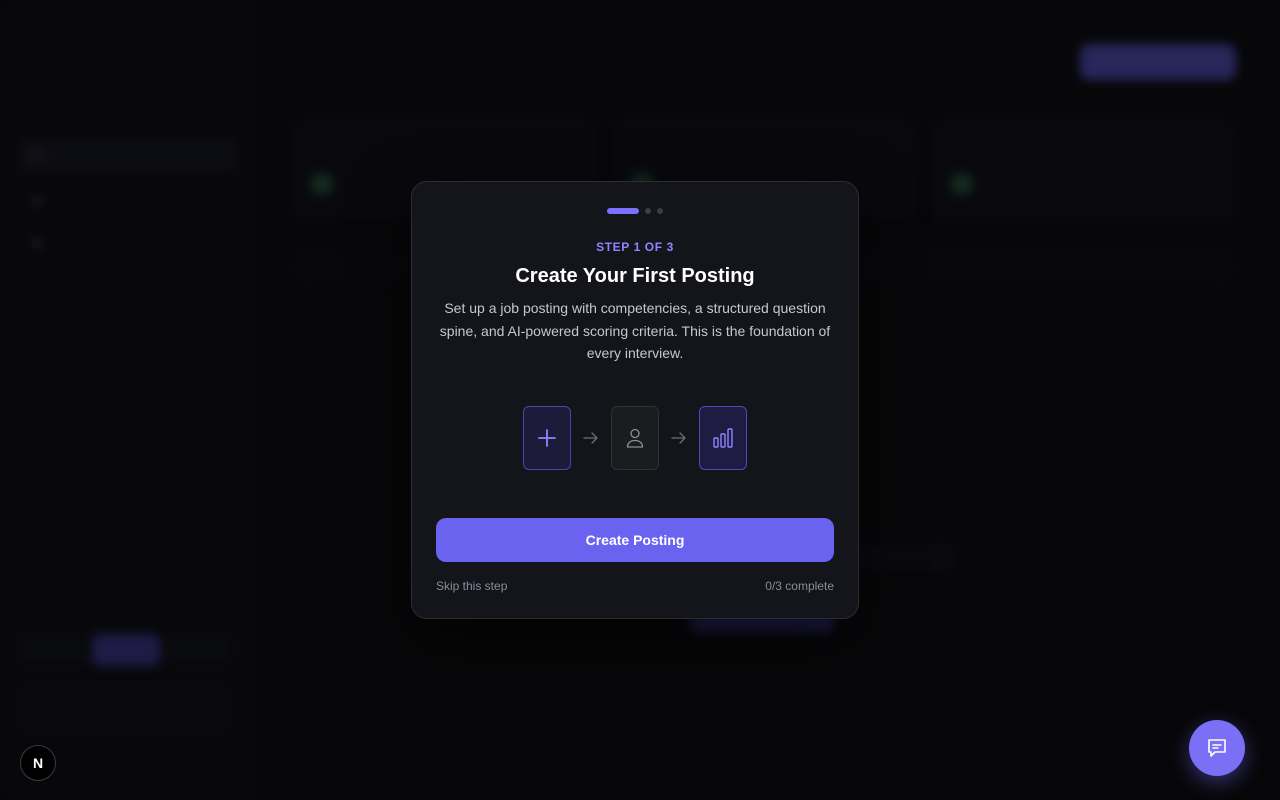 The height and width of the screenshot is (800, 1280). I want to click on bar-chart-icon, so click(723, 438).